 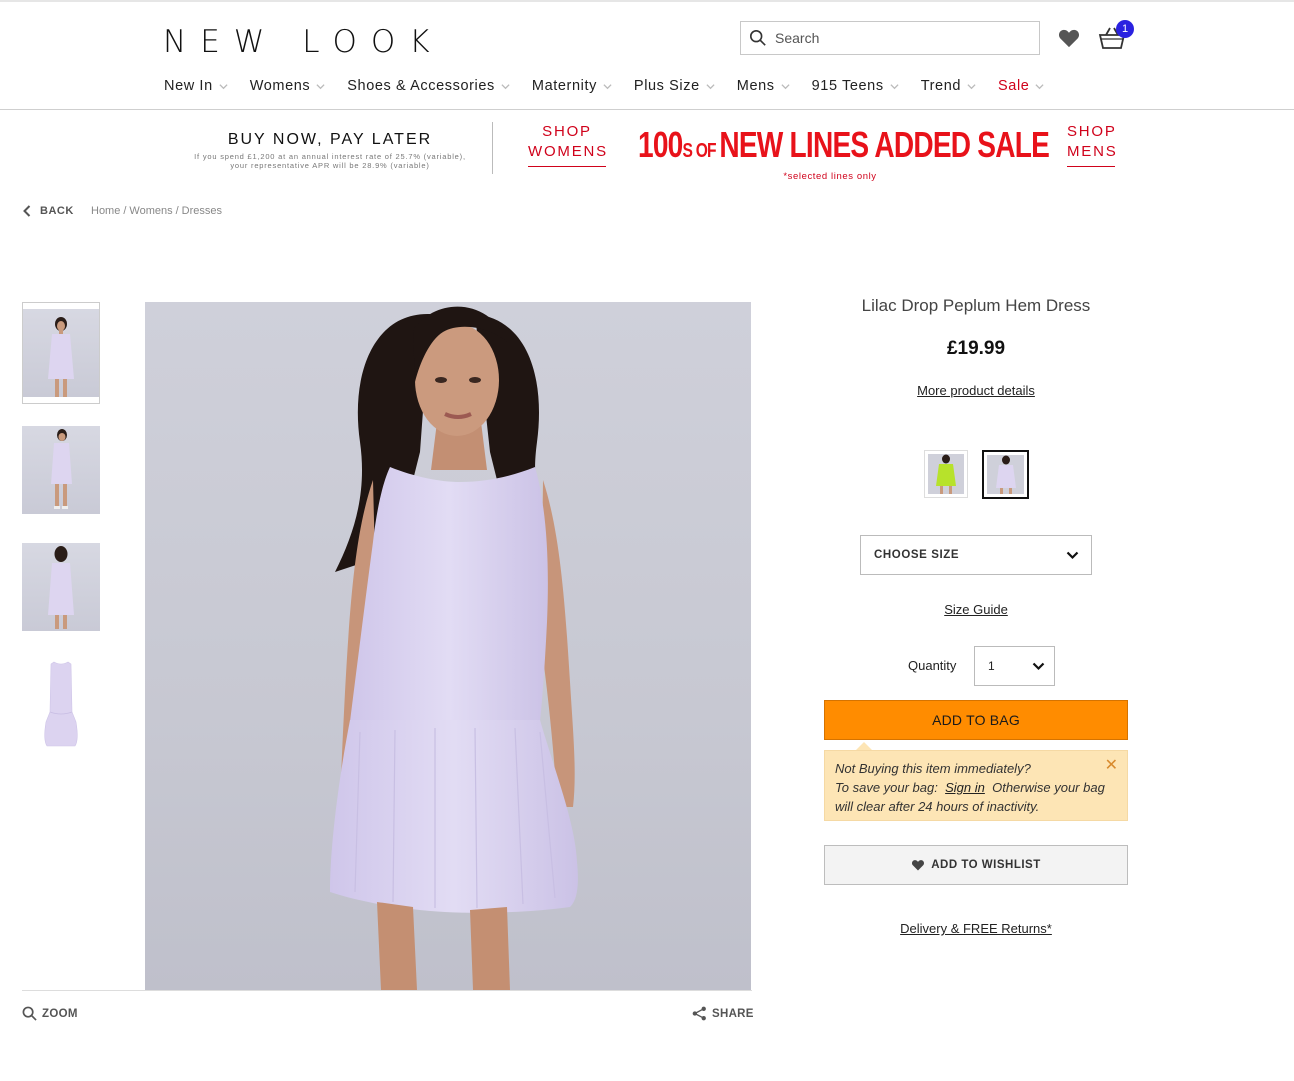 What do you see at coordinates (196, 86) in the screenshot?
I see `nav-item-new-in: New In` at bounding box center [196, 86].